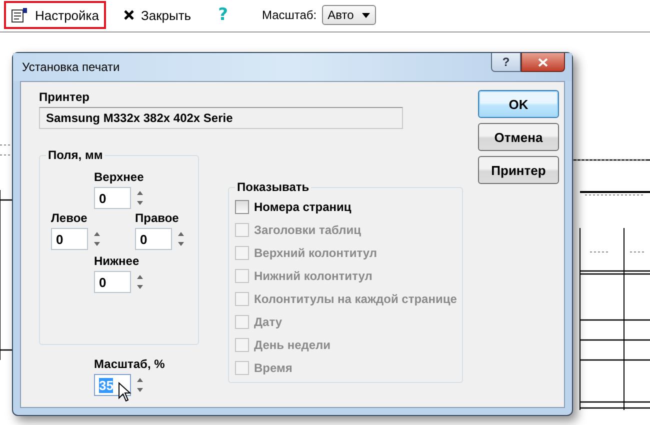  Describe the element at coordinates (71, 67) in the screenshot. I see `window-title: Установка печати` at that location.